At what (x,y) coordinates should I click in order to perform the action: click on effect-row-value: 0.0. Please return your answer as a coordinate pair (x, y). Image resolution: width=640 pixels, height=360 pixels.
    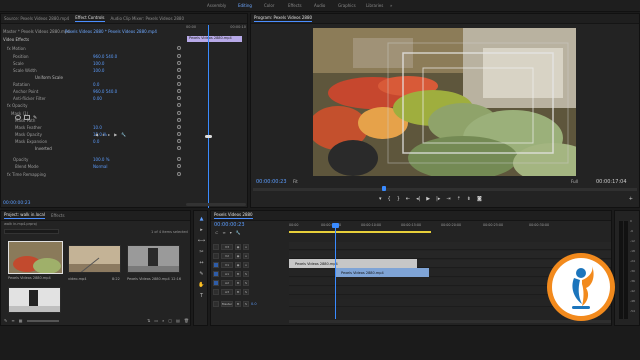
    Looking at the image, I should click on (96, 141).